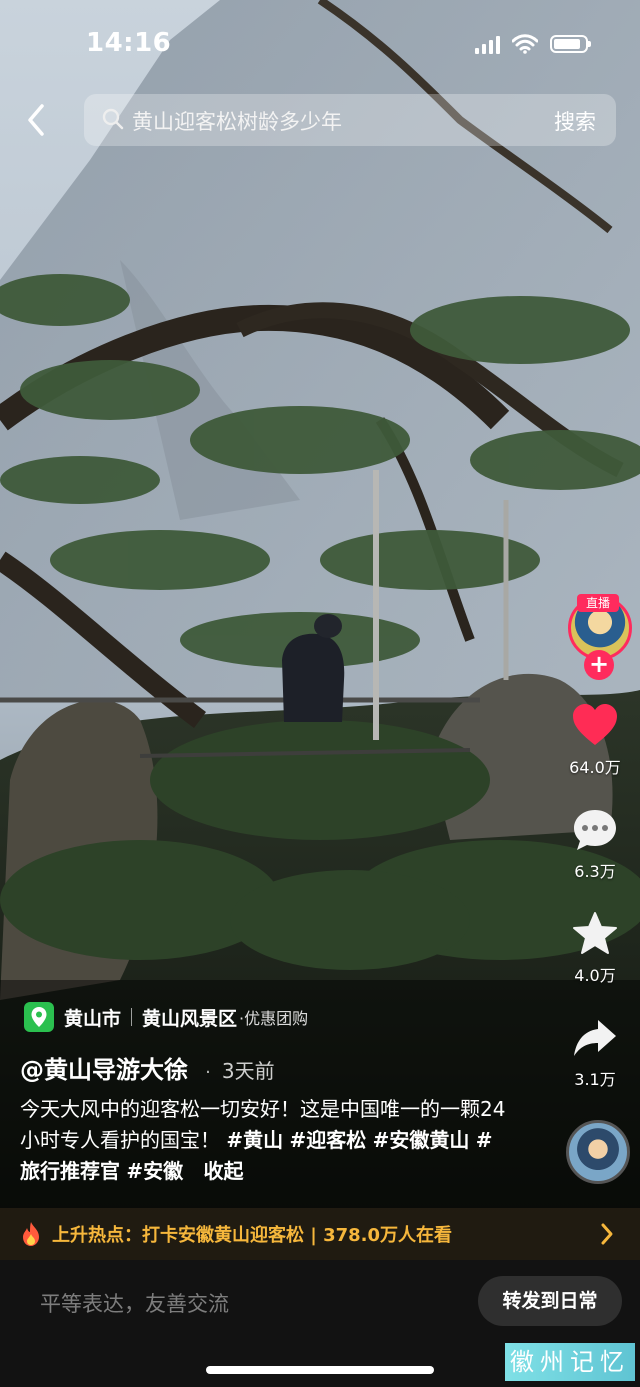  What do you see at coordinates (39, 1017) in the screenshot?
I see `location-pin-icon` at bounding box center [39, 1017].